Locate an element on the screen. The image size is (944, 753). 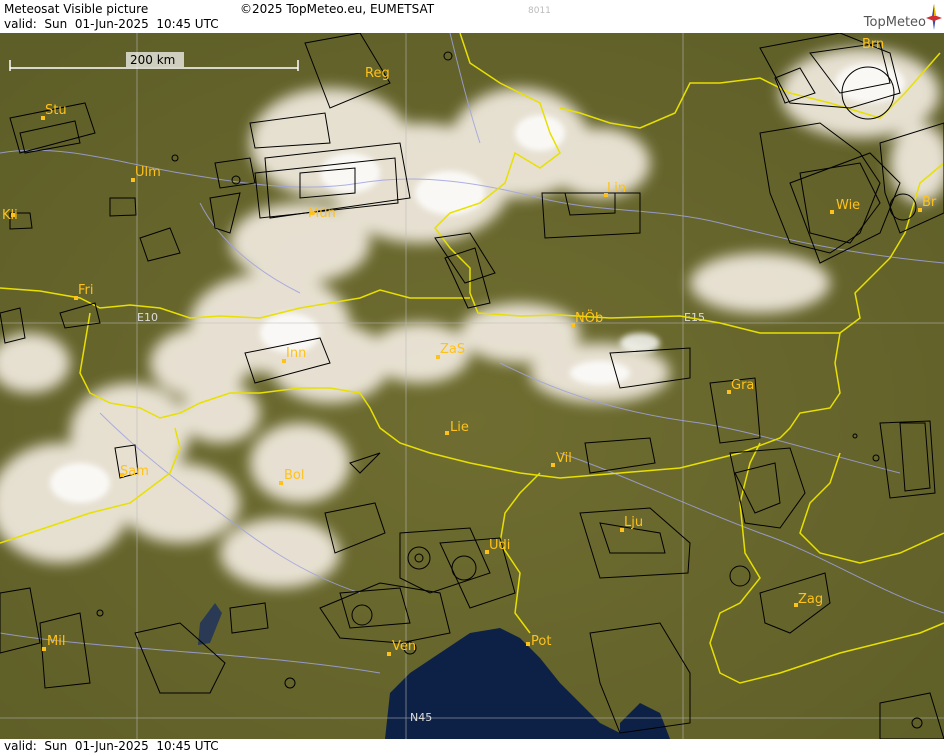
footer-valid-time: valid: Sun 01-Jun-2025 10:45 UTC is located at coordinates (111, 746).